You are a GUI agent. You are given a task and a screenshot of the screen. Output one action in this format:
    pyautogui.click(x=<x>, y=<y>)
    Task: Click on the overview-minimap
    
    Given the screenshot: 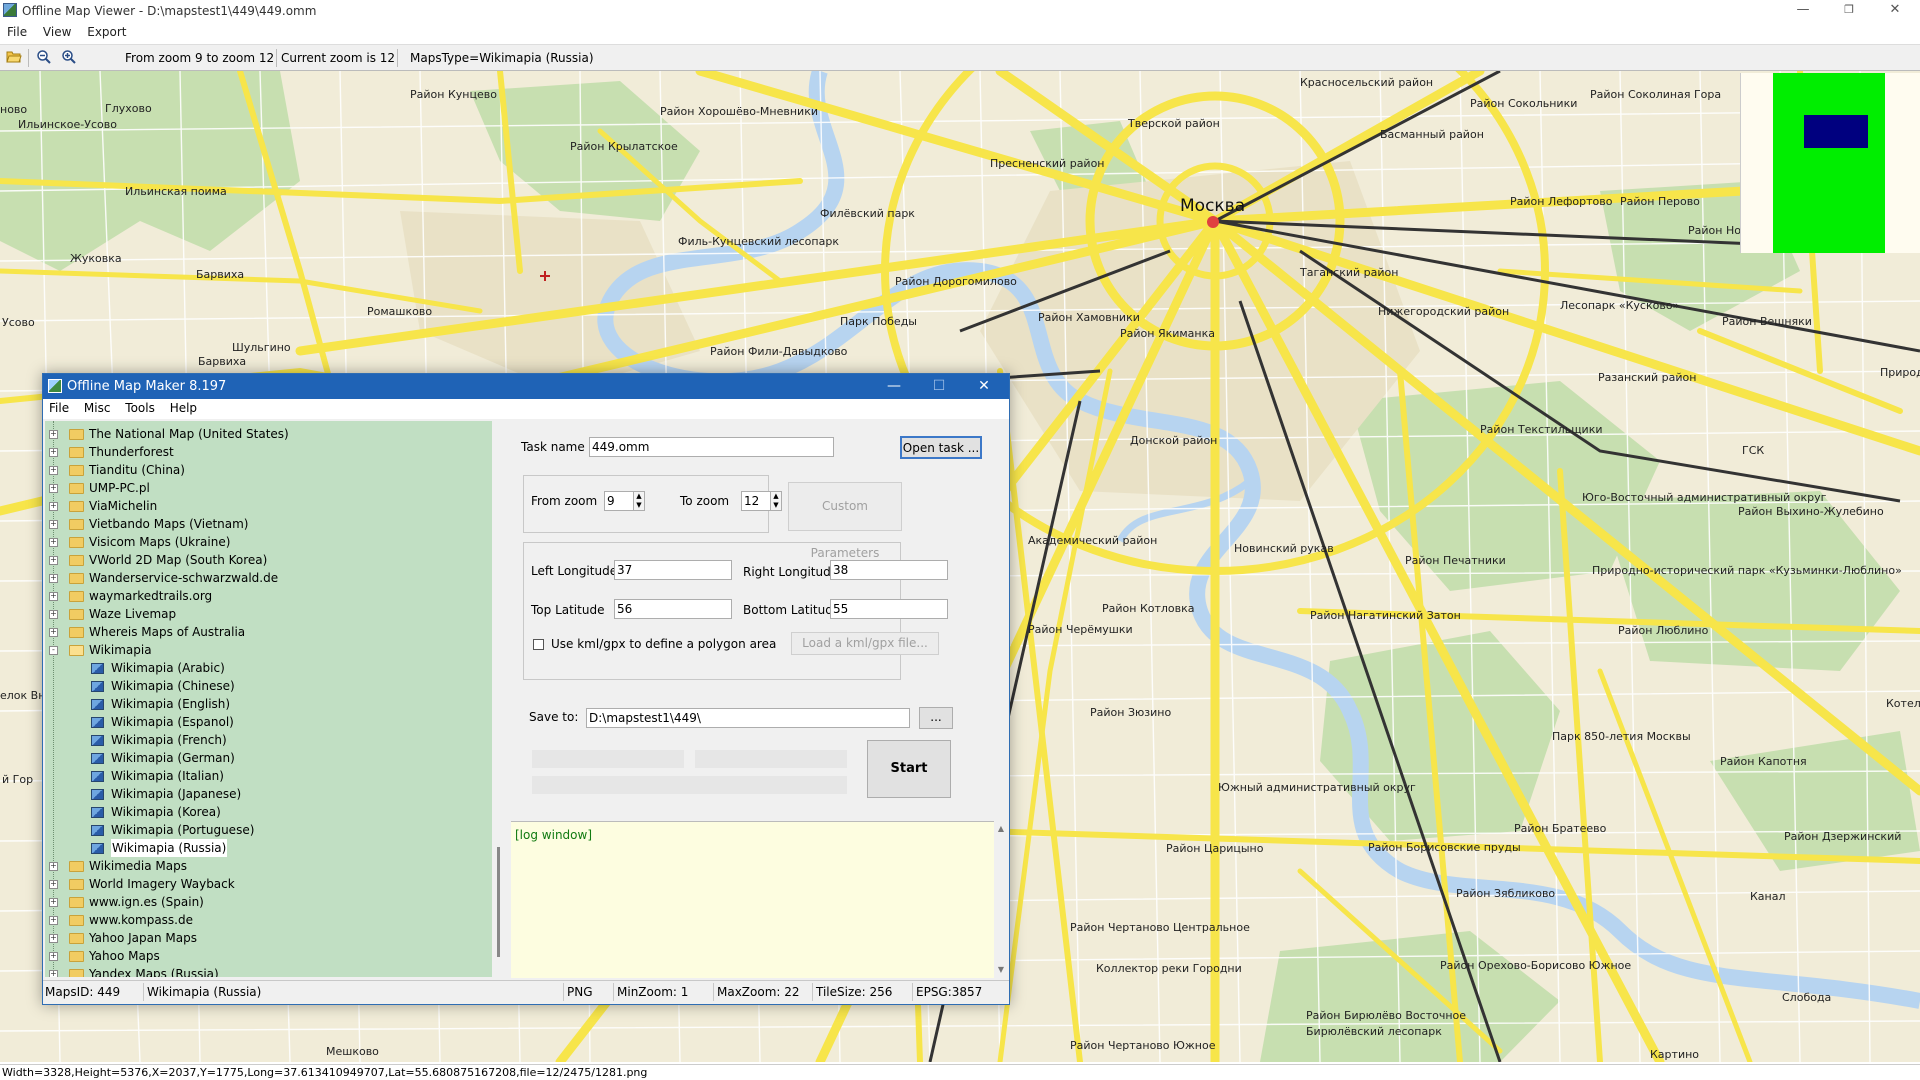 What is the action you would take?
    pyautogui.click(x=1830, y=163)
    